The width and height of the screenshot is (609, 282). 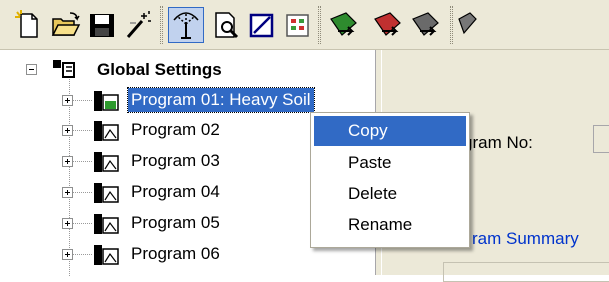 I want to click on tree-item-program-05: Program 05, so click(x=175, y=223).